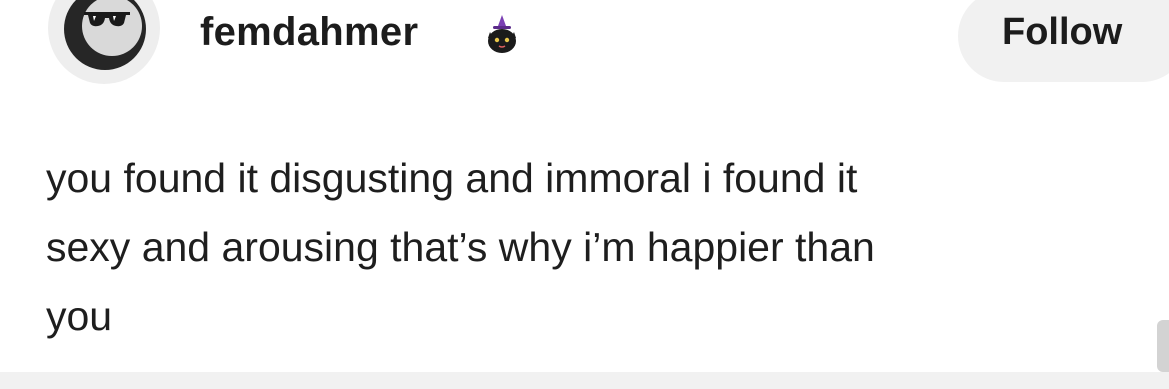 Image resolution: width=1169 pixels, height=389 pixels. I want to click on scrollbar-handle, so click(1163, 346).